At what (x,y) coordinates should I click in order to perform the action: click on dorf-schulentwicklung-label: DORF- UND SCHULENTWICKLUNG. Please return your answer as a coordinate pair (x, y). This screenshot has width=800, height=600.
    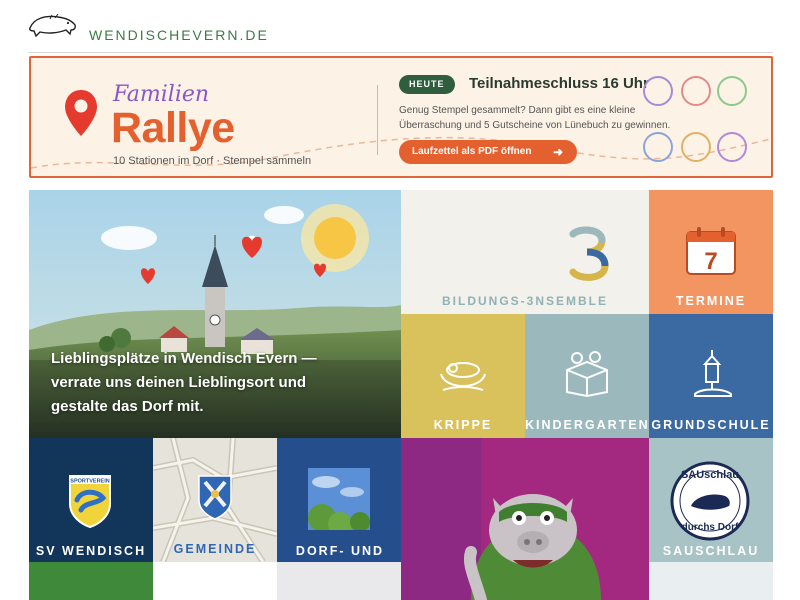
    Looking at the image, I should click on (340, 551).